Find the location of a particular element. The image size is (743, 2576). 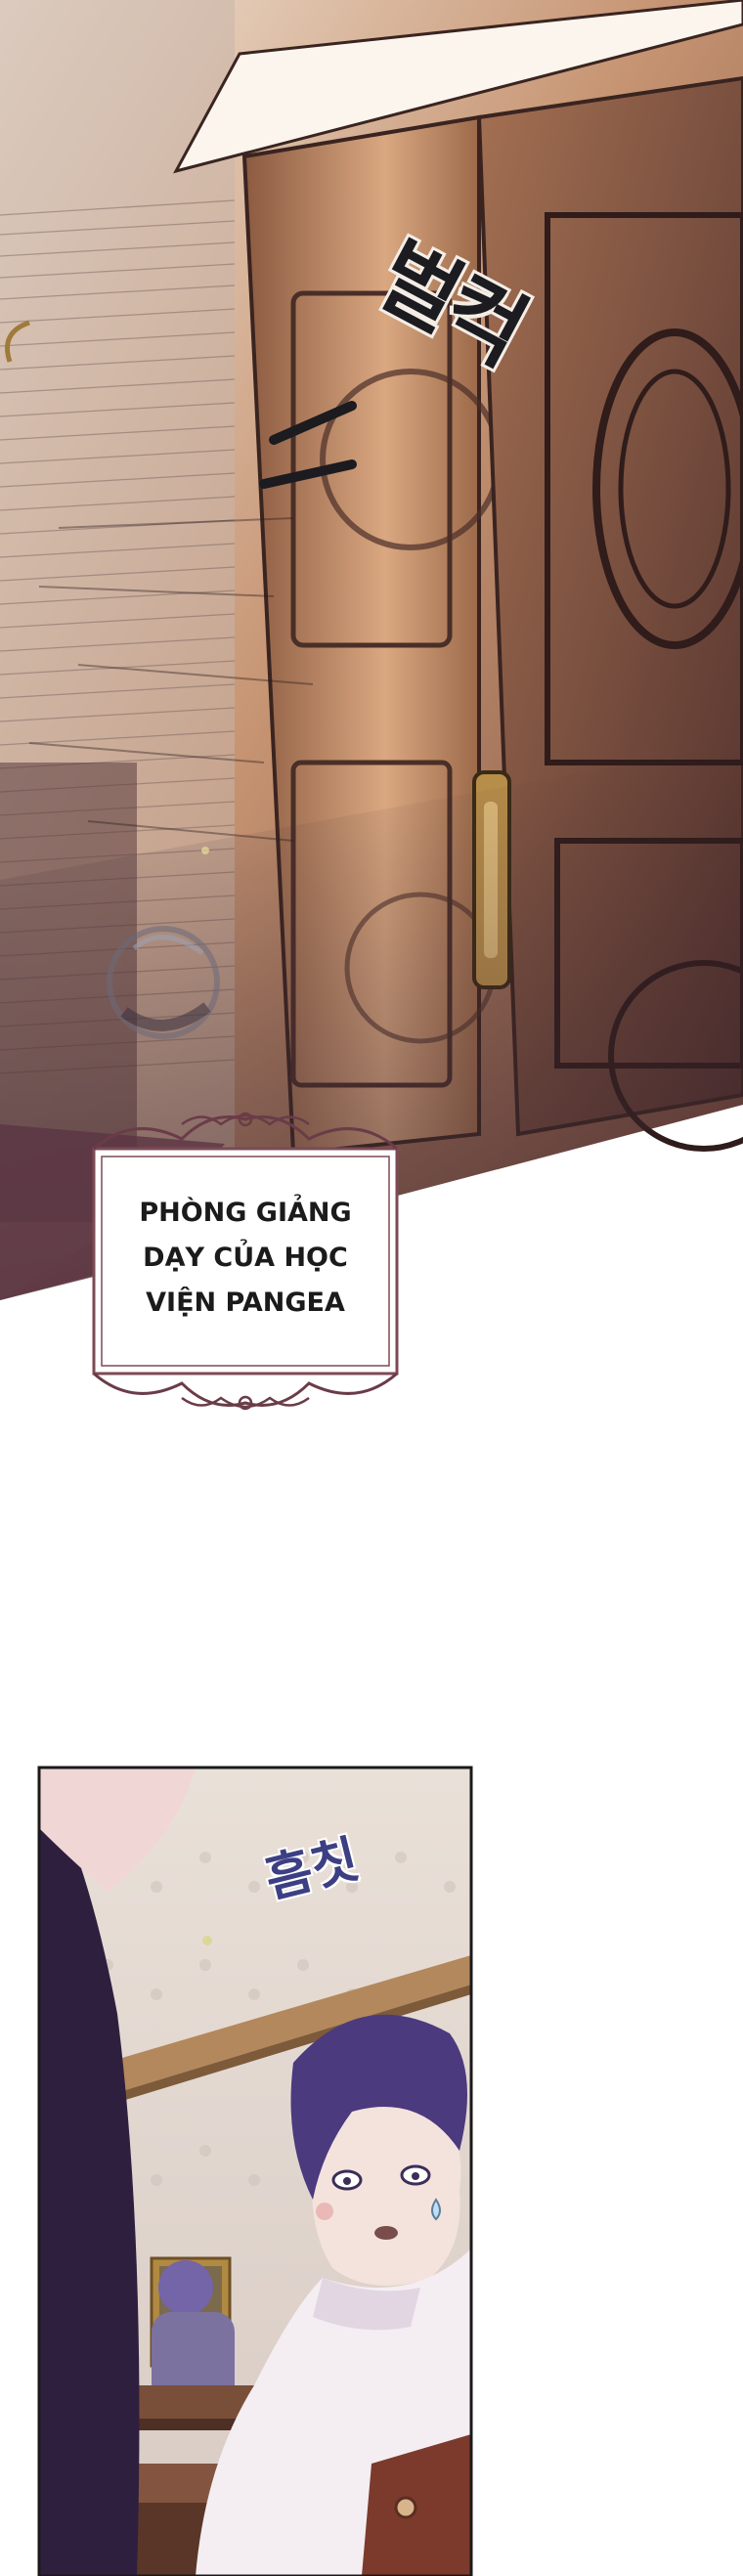

caption-line-2: DẠY CỦA HỌC is located at coordinates (245, 1258).